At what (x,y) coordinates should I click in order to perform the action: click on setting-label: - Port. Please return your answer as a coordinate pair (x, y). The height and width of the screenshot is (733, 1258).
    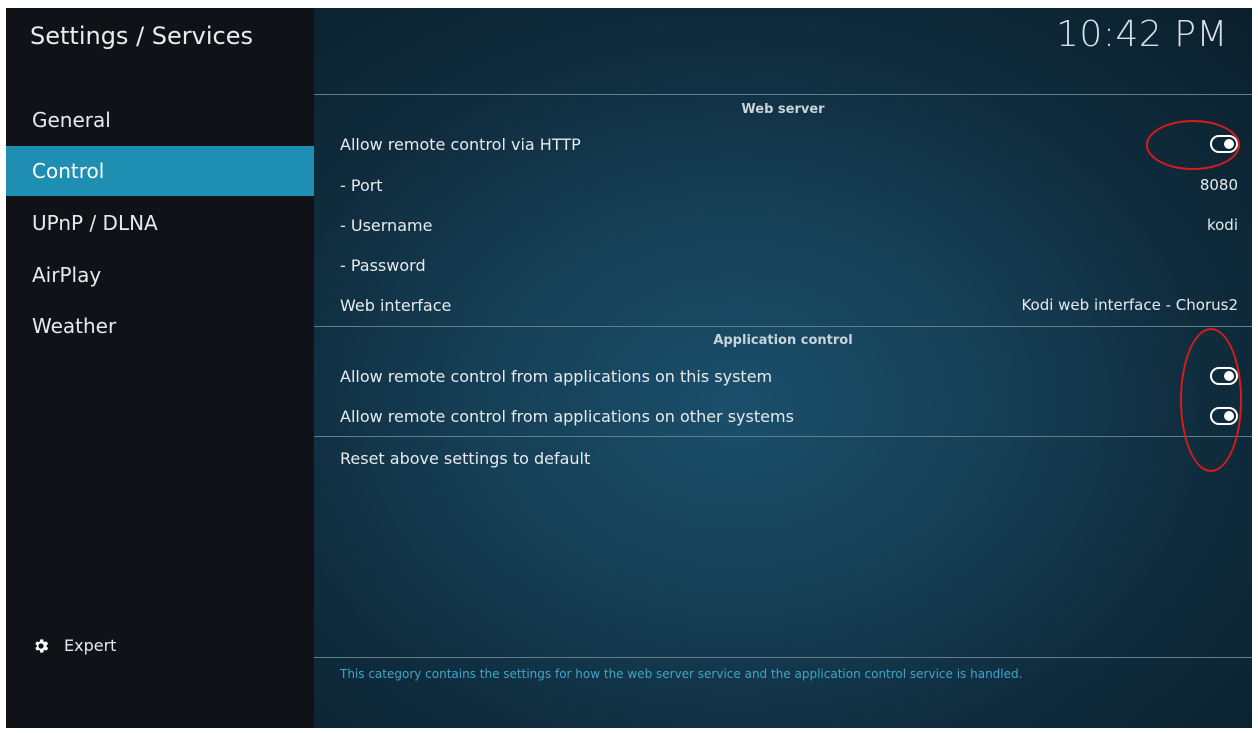
    Looking at the image, I should click on (361, 185).